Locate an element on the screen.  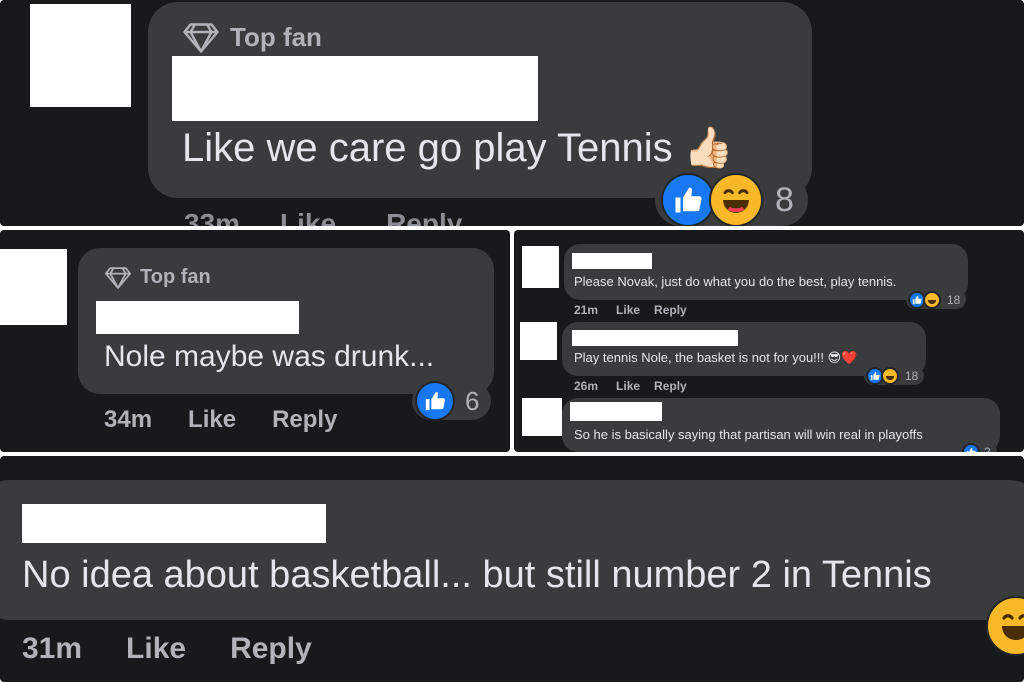
comment-meta: 34m Like Reply is located at coordinates (220, 420).